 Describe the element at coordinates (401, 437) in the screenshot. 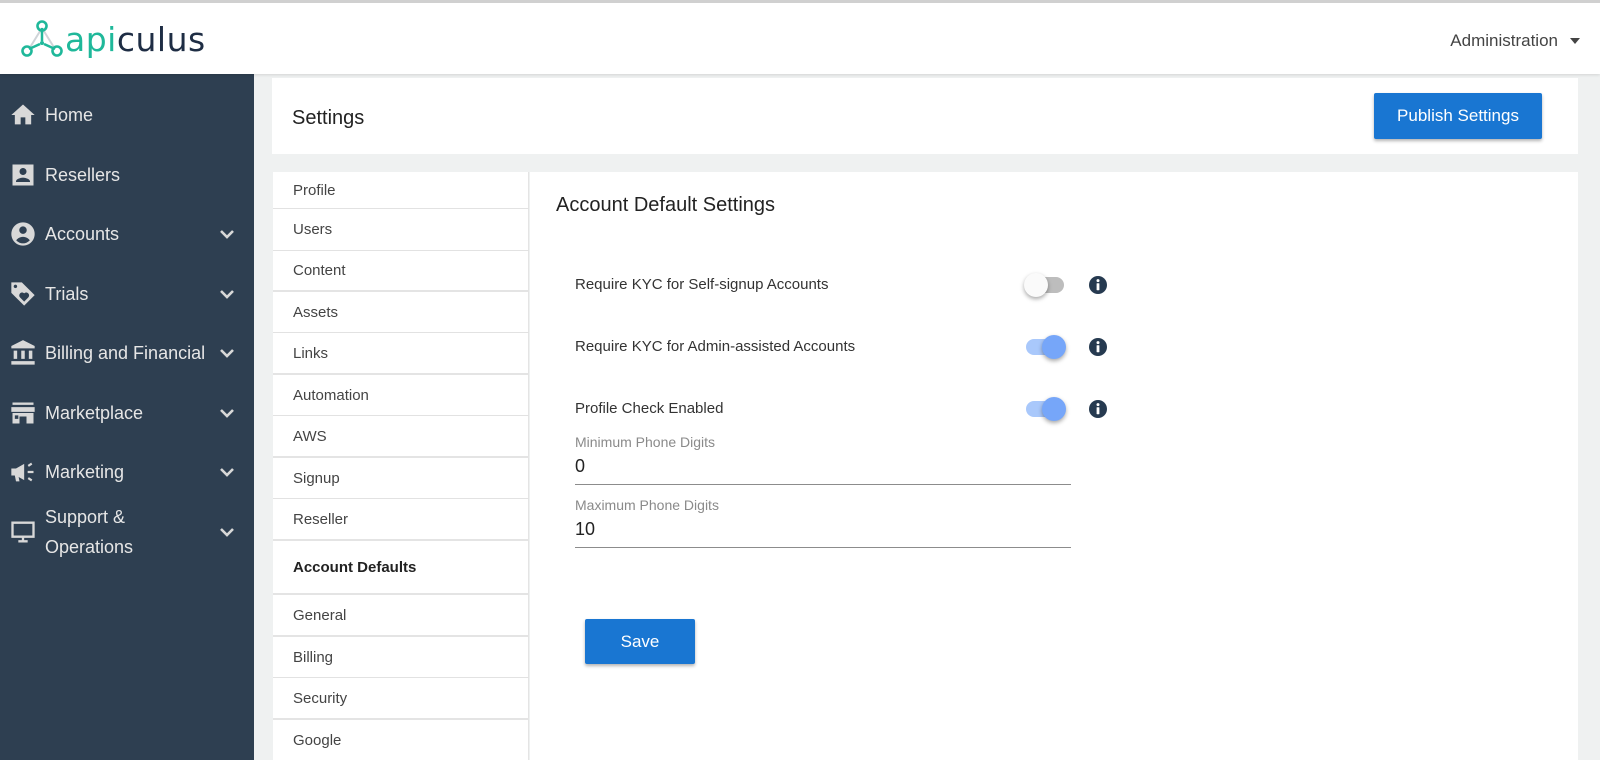

I see `settings-nav-aws: AWS` at that location.